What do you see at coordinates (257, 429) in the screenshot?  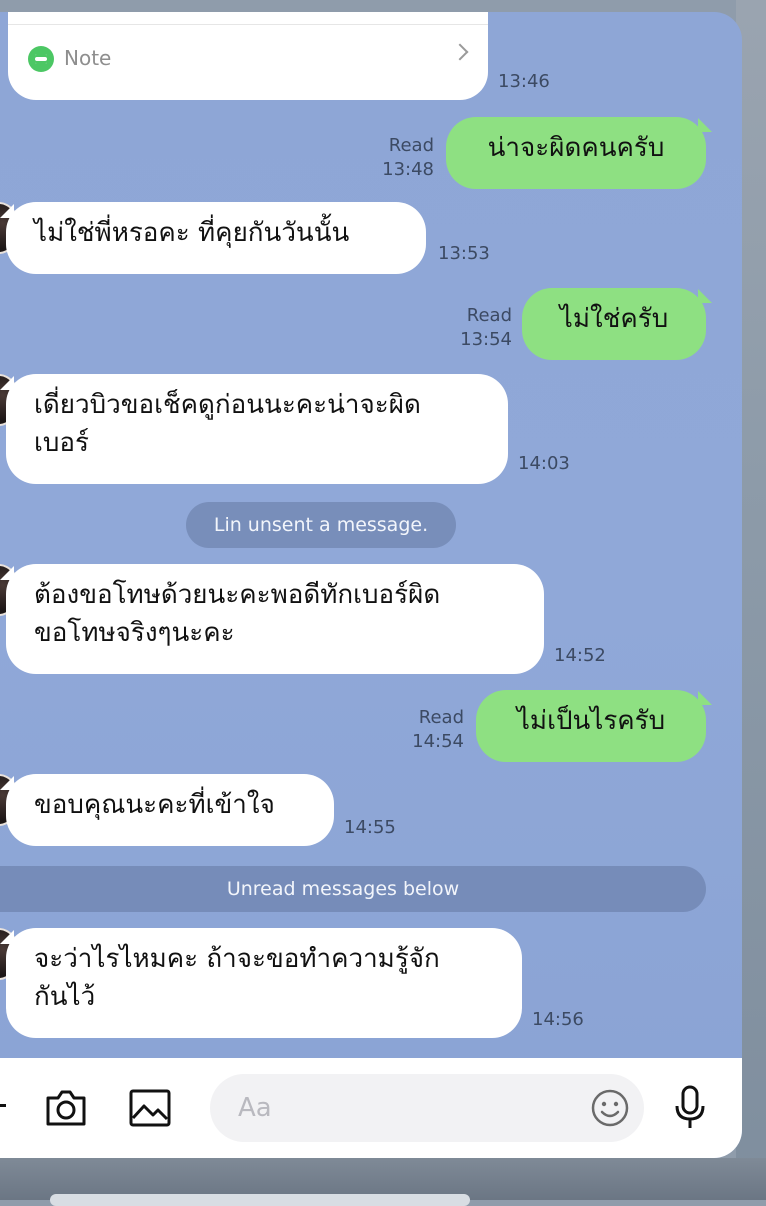 I see `incoming-message: เดี่ยวบิวขอเช็คดูก่อนนะคะน่าจะผิด เบอร์` at bounding box center [257, 429].